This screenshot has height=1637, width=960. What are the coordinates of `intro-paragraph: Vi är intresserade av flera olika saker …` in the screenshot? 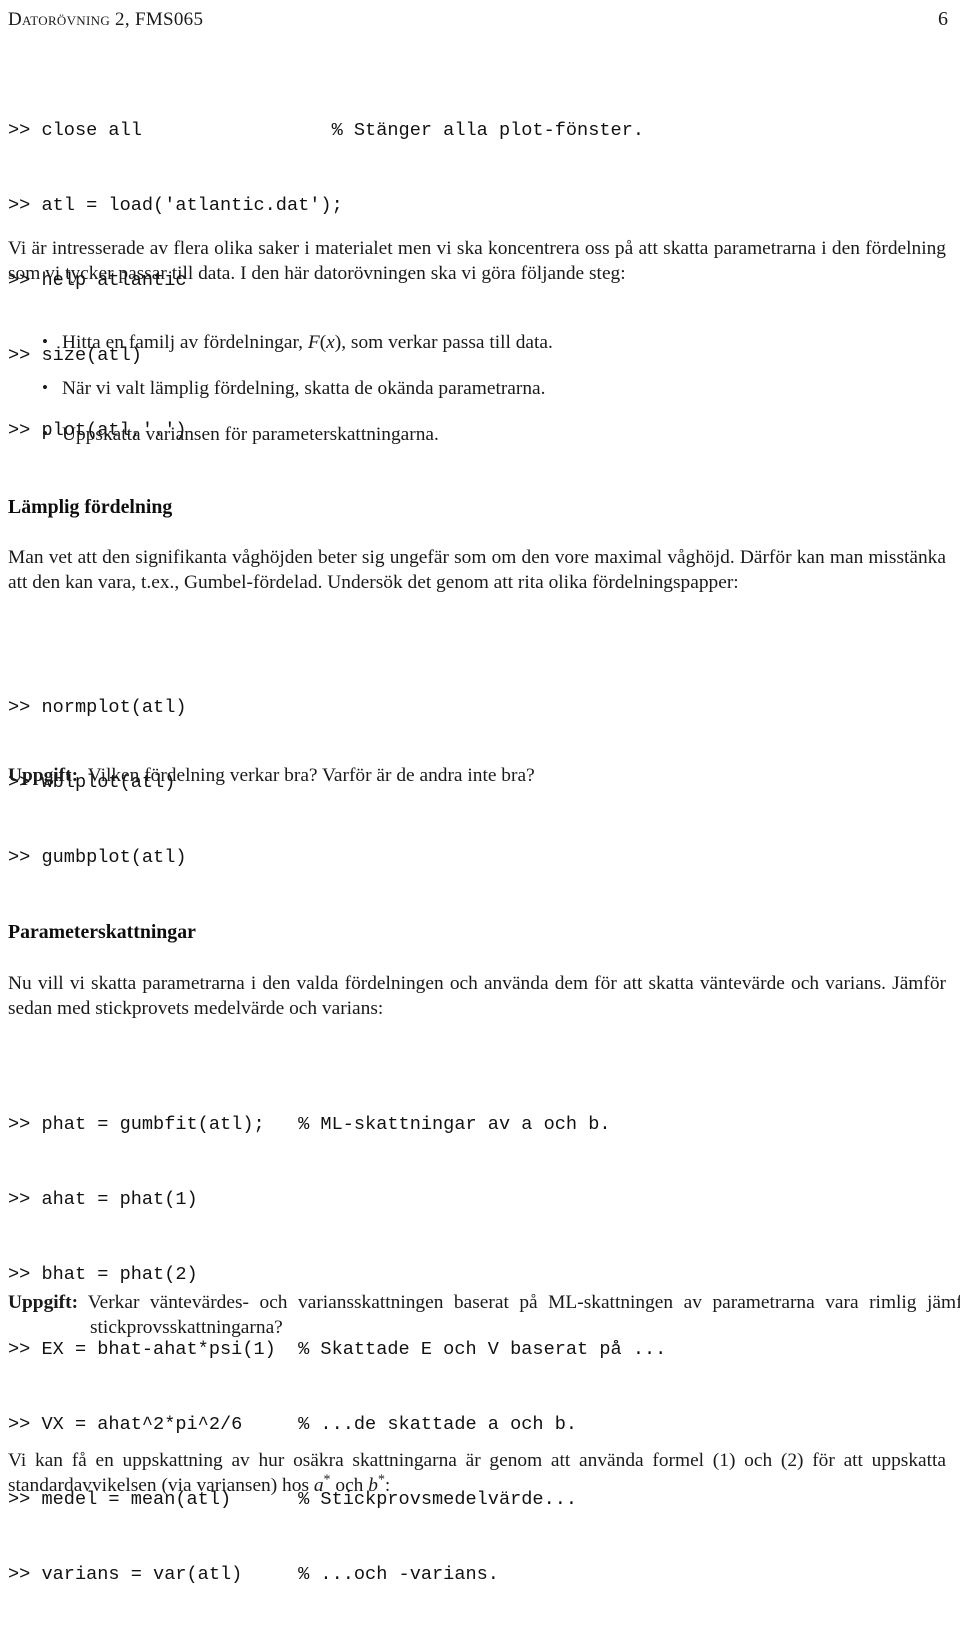 It's located at (477, 261).